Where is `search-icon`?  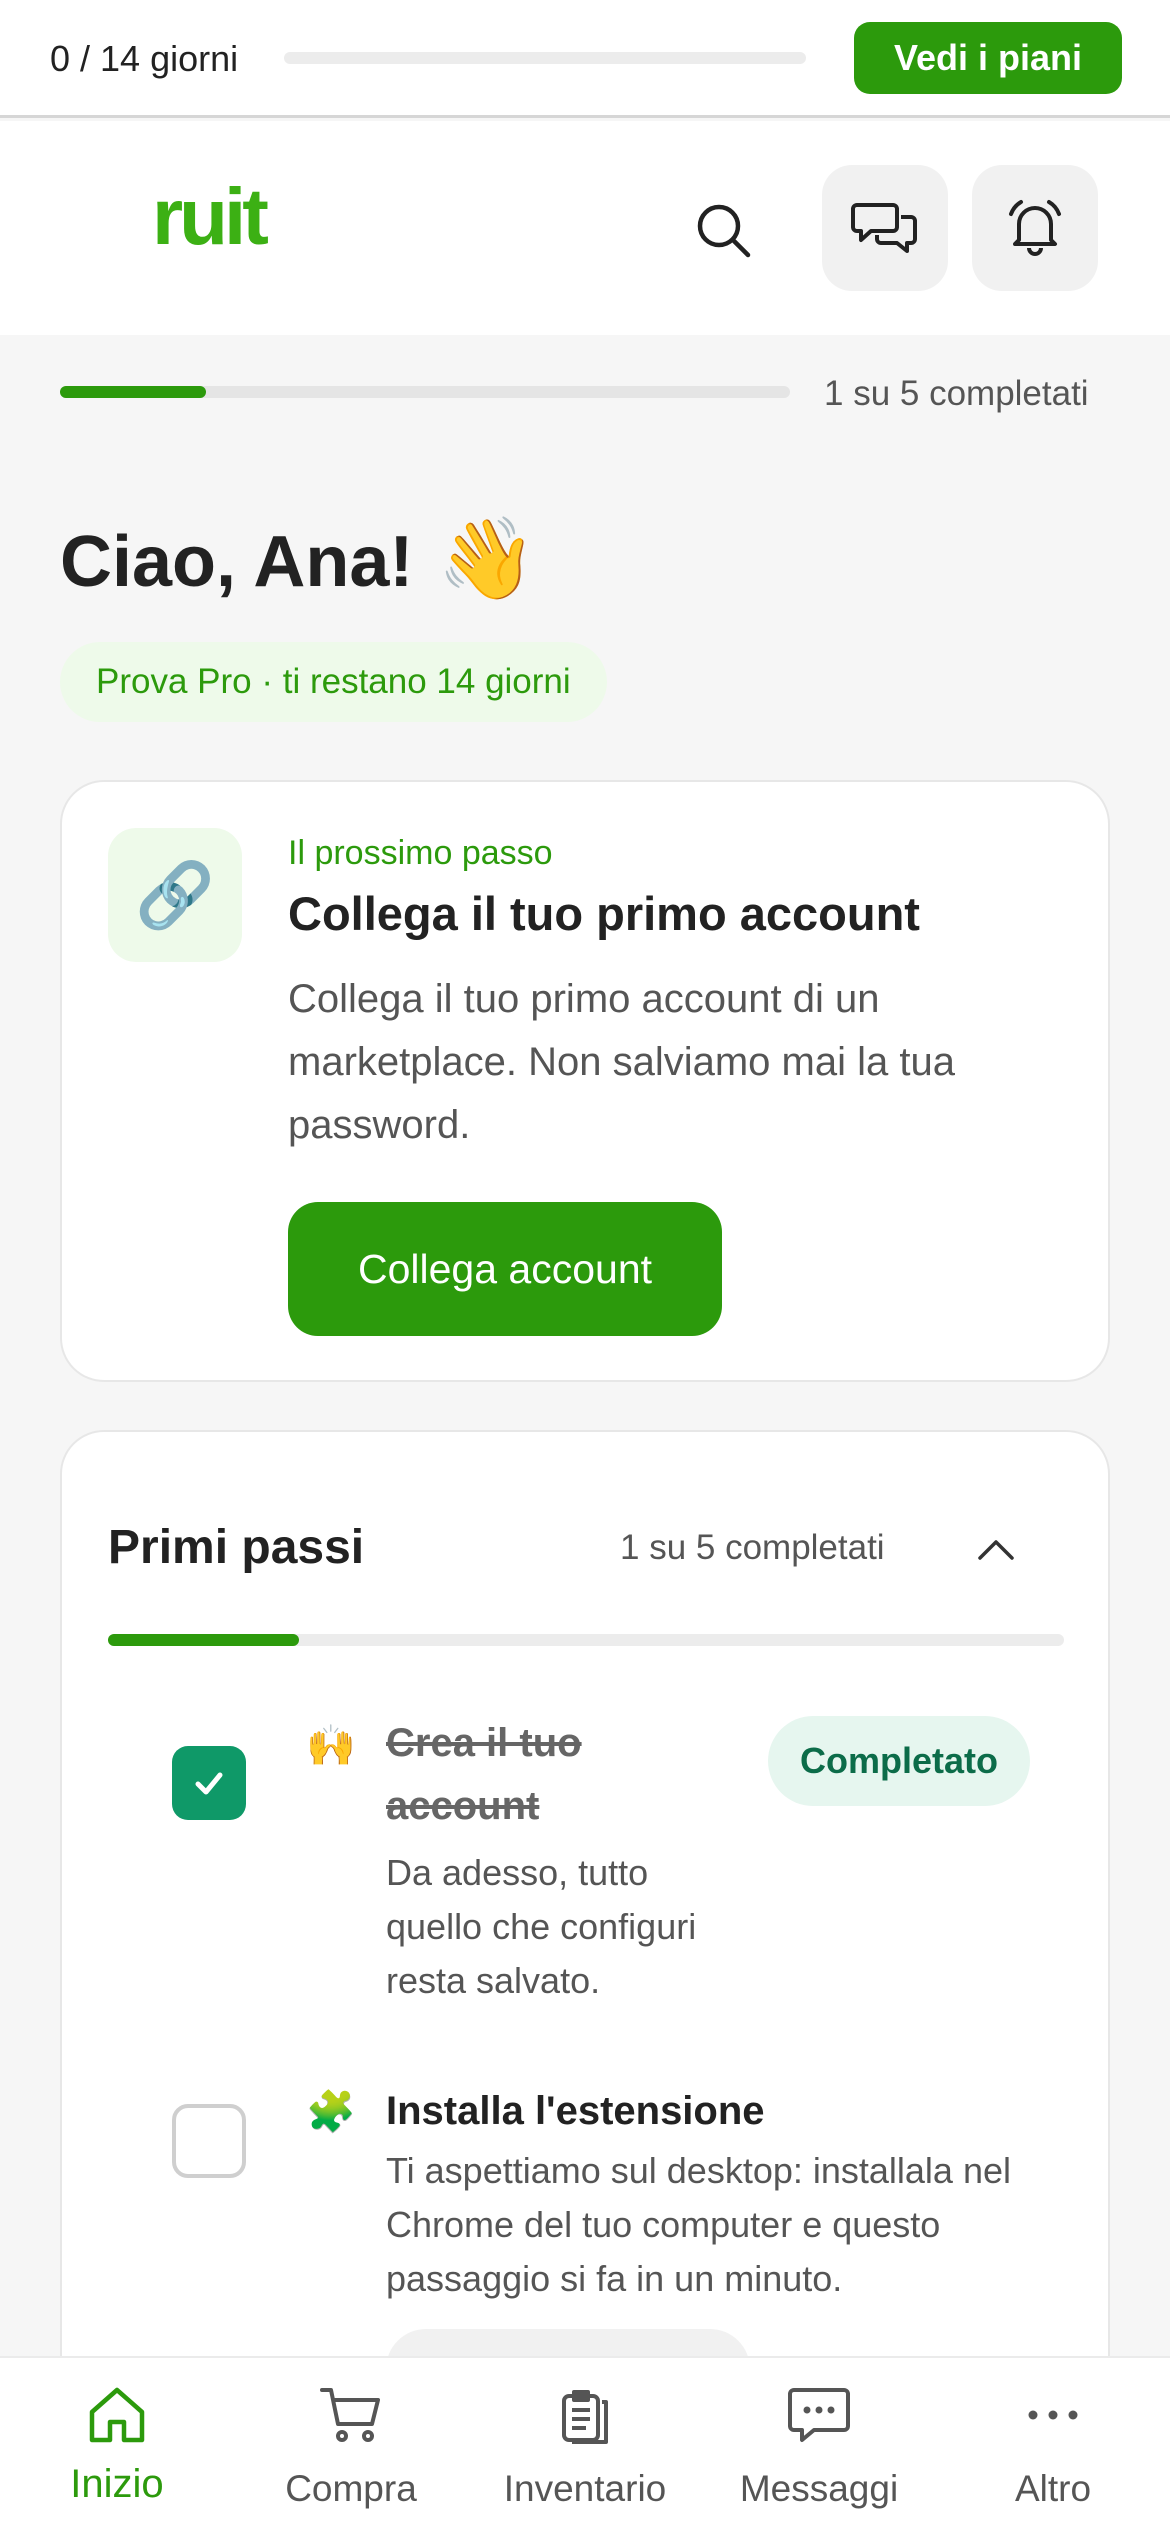 search-icon is located at coordinates (724, 231).